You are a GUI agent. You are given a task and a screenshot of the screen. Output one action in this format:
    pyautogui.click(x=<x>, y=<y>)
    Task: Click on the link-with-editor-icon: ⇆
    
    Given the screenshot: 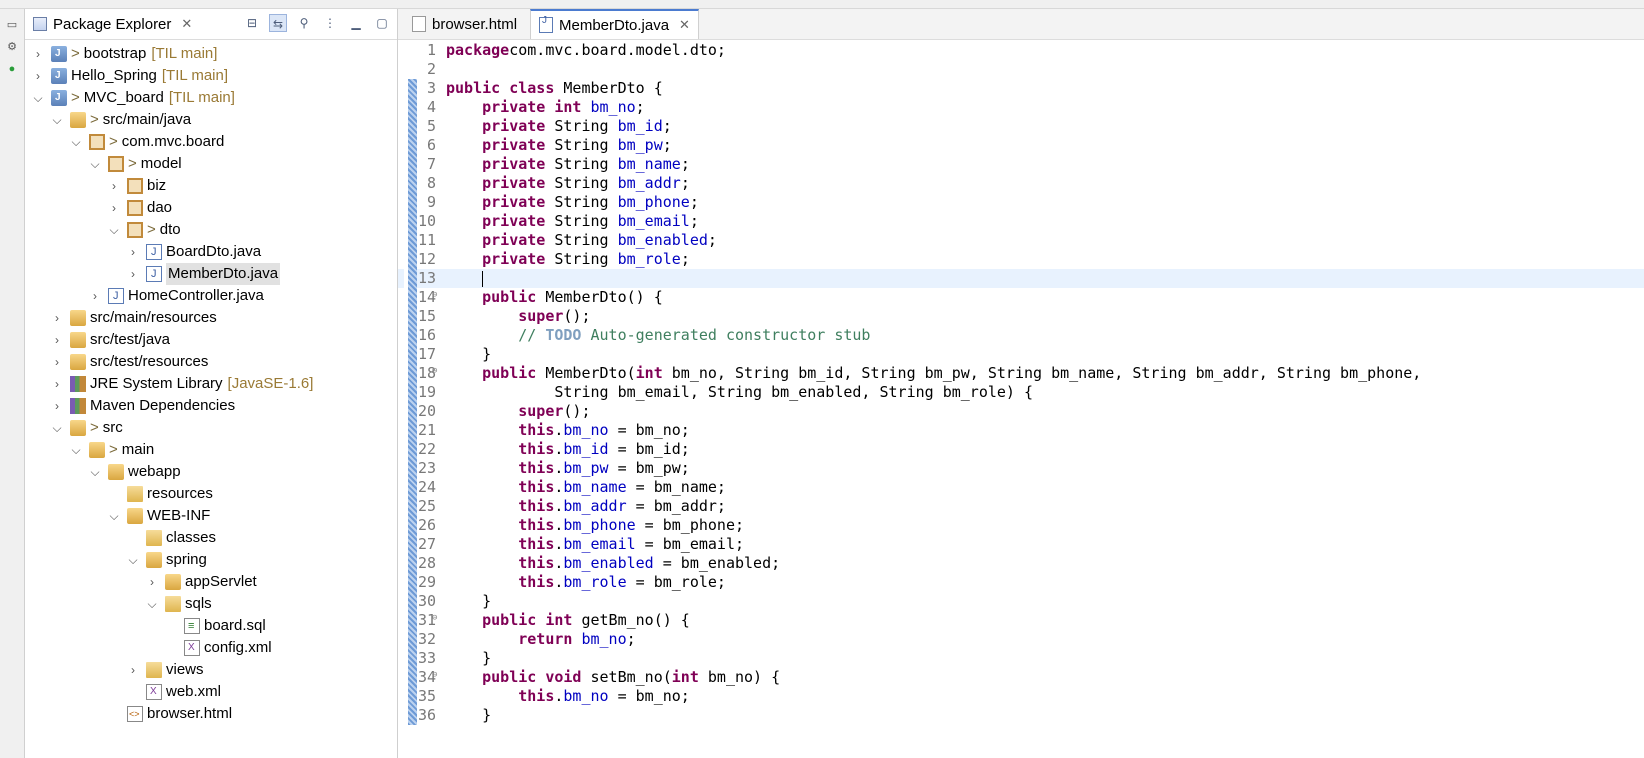 What is the action you would take?
    pyautogui.click(x=278, y=23)
    